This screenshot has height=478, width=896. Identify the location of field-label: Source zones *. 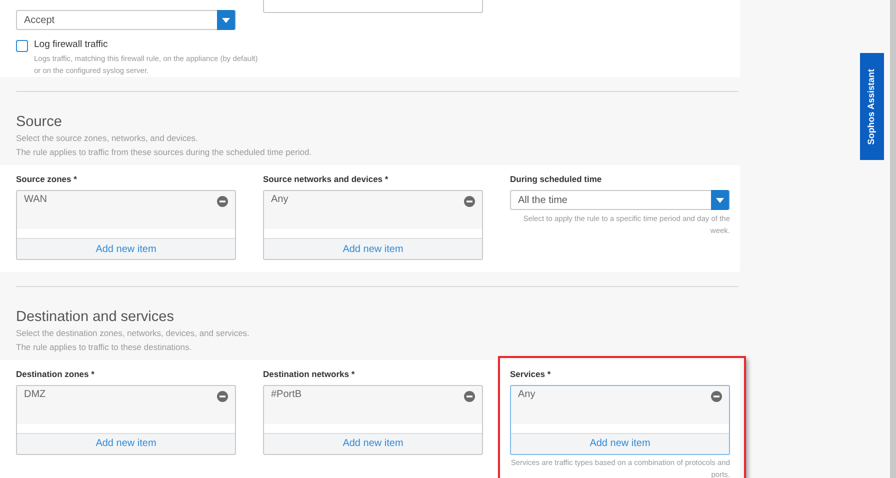
(47, 179).